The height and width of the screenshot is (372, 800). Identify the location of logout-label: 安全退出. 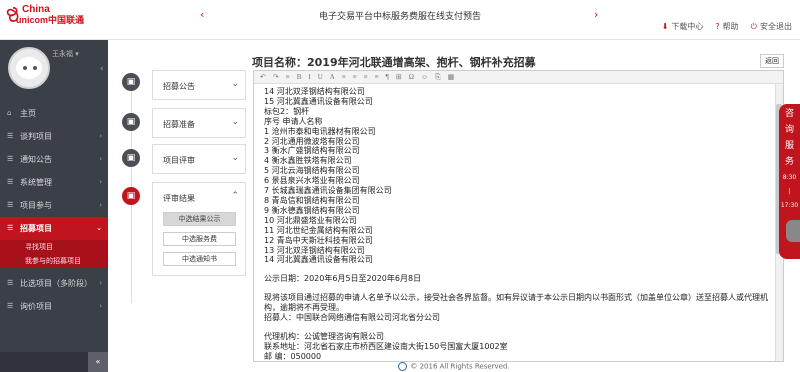
(776, 26).